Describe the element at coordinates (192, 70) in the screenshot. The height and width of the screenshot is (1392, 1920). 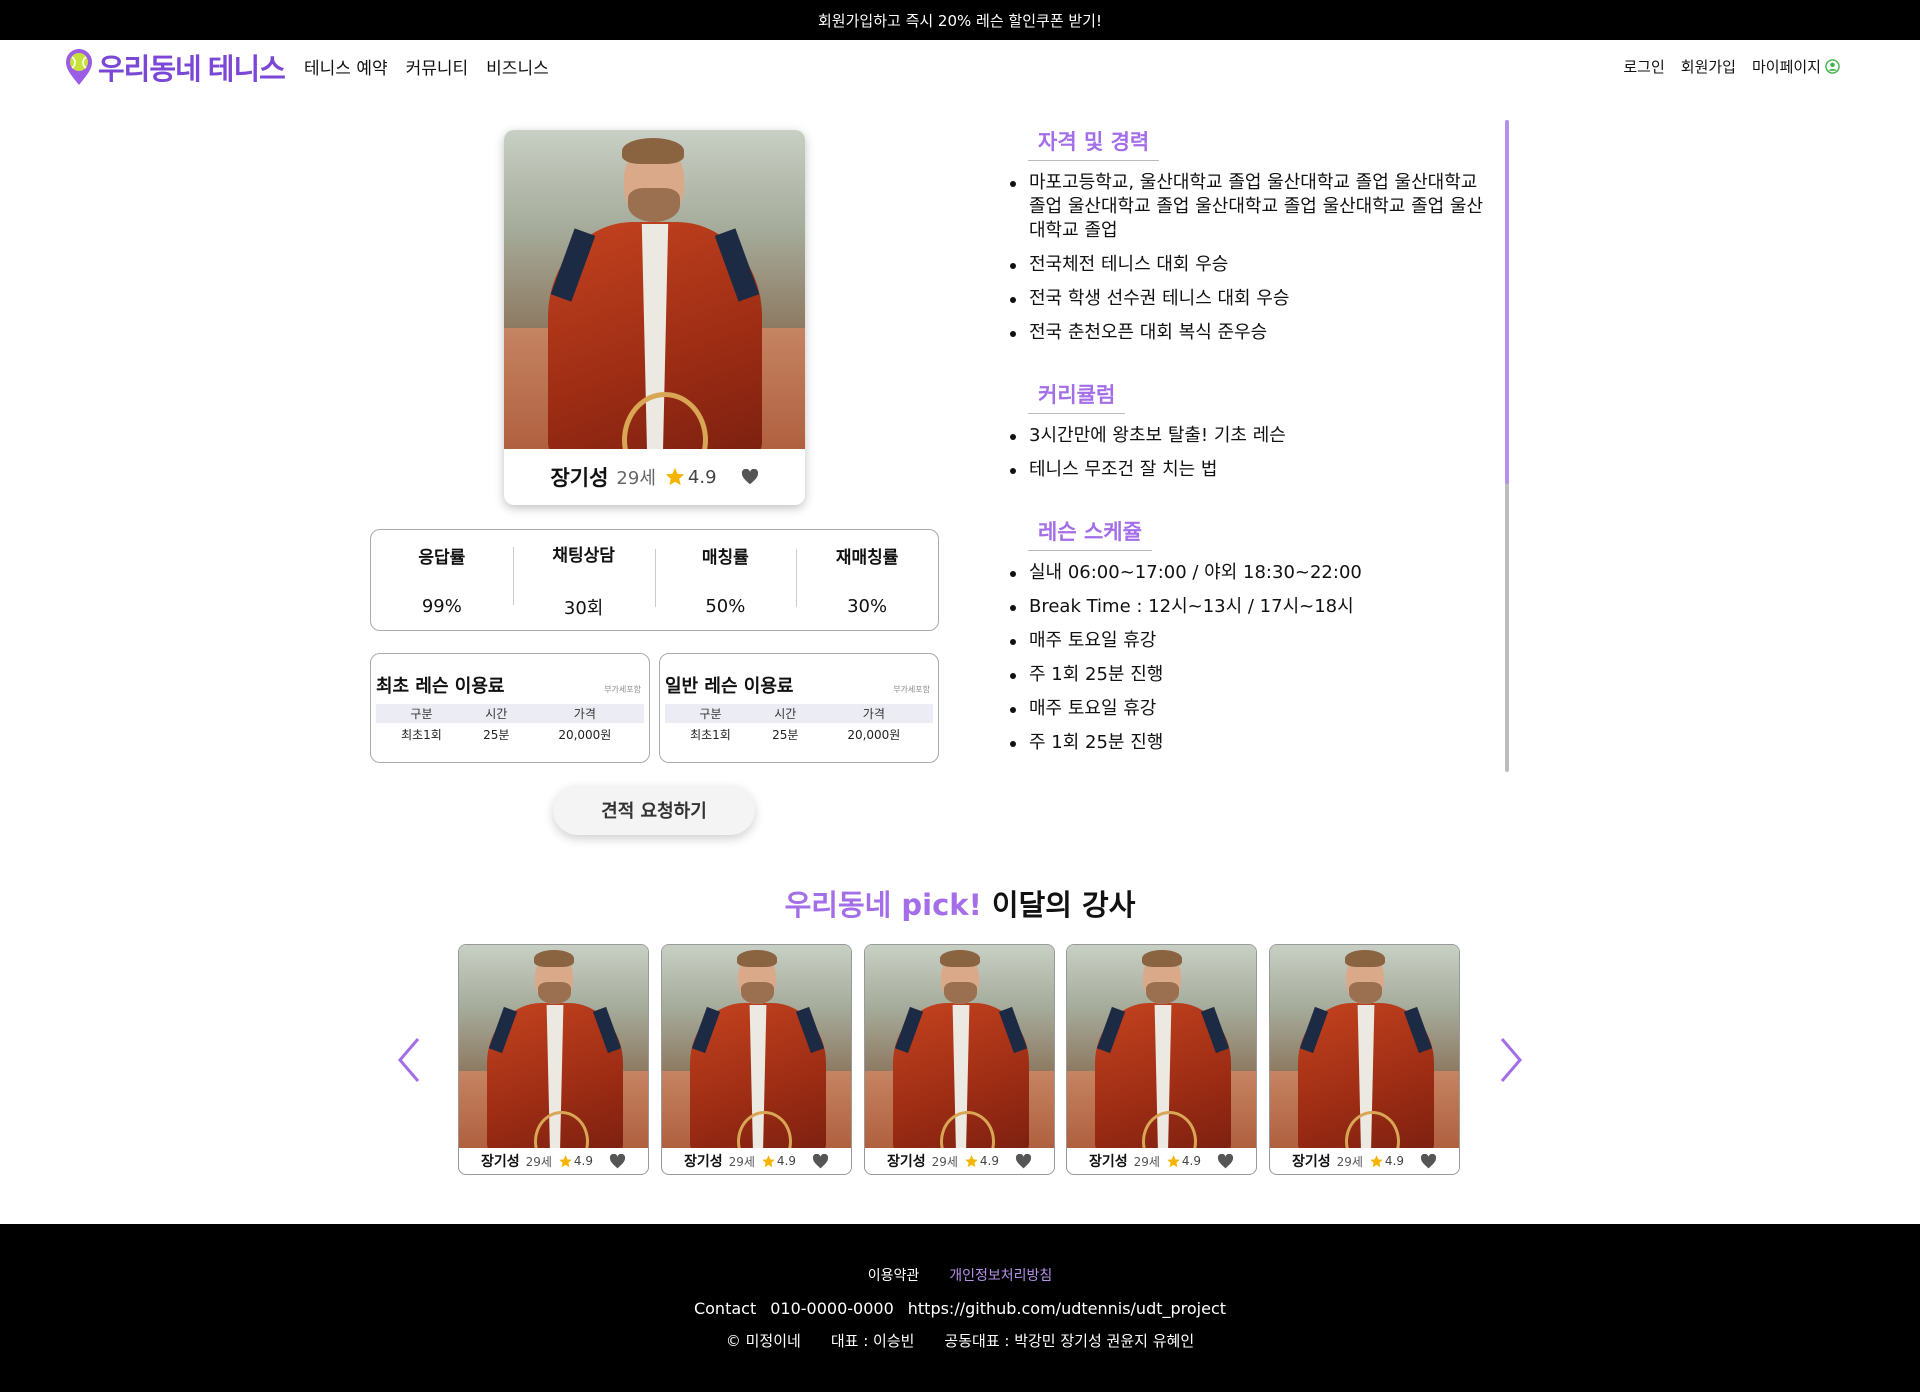
I see `logo-text: 우리동네 테니스` at that location.